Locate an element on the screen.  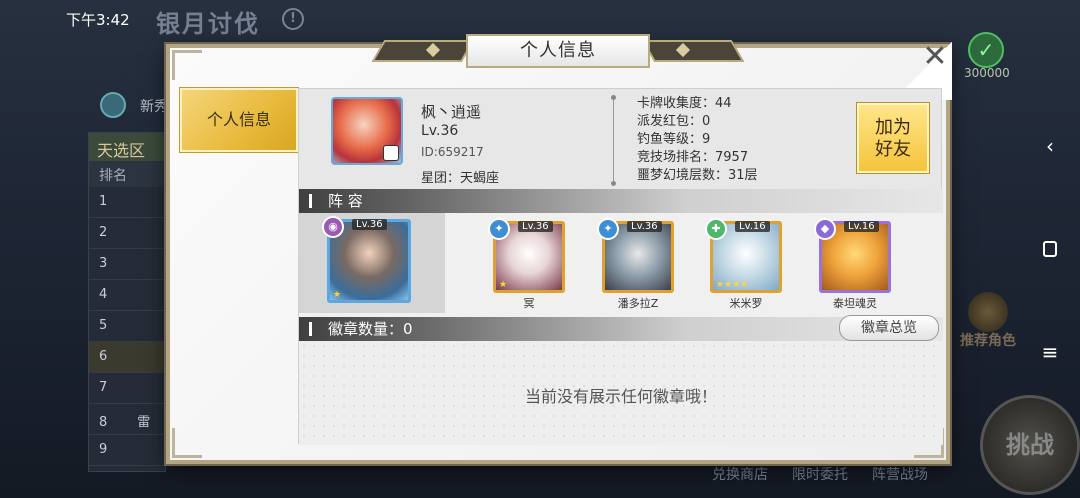
rank-row-text: 雷 is located at coordinates (144, 422).